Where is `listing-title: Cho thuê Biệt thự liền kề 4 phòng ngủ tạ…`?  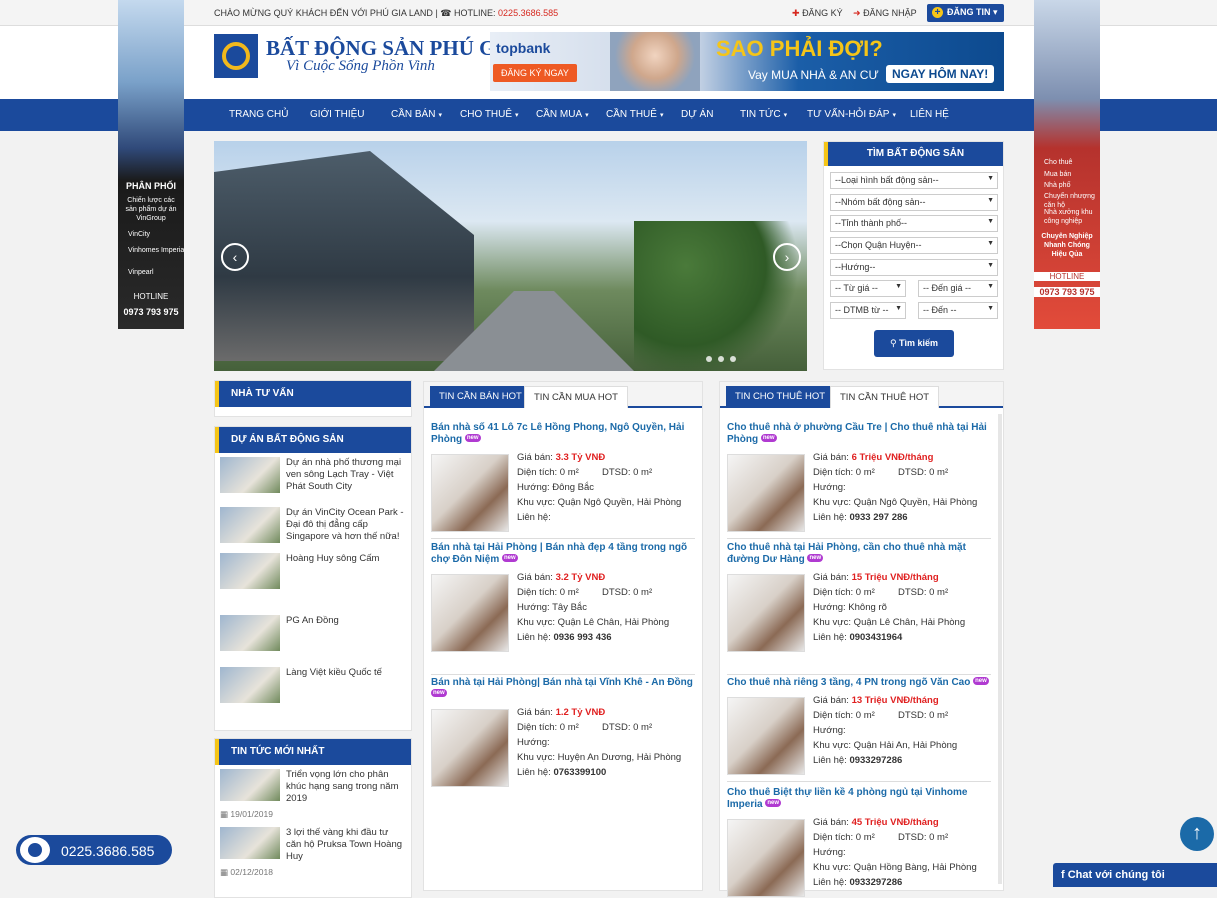
listing-title: Cho thuê Biệt thự liền kề 4 phòng ngủ tạ… is located at coordinates (859, 799).